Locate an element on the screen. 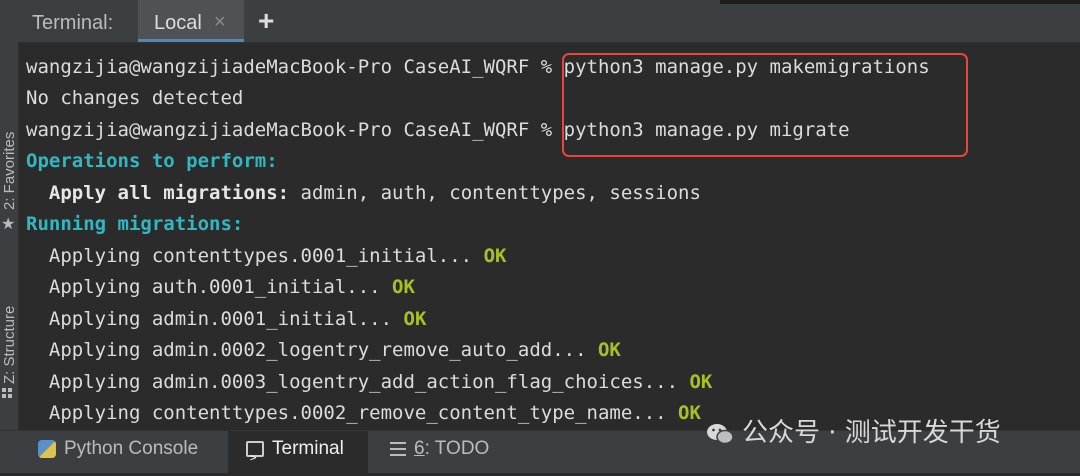 The image size is (1080, 476). list-icon is located at coordinates (398, 448).